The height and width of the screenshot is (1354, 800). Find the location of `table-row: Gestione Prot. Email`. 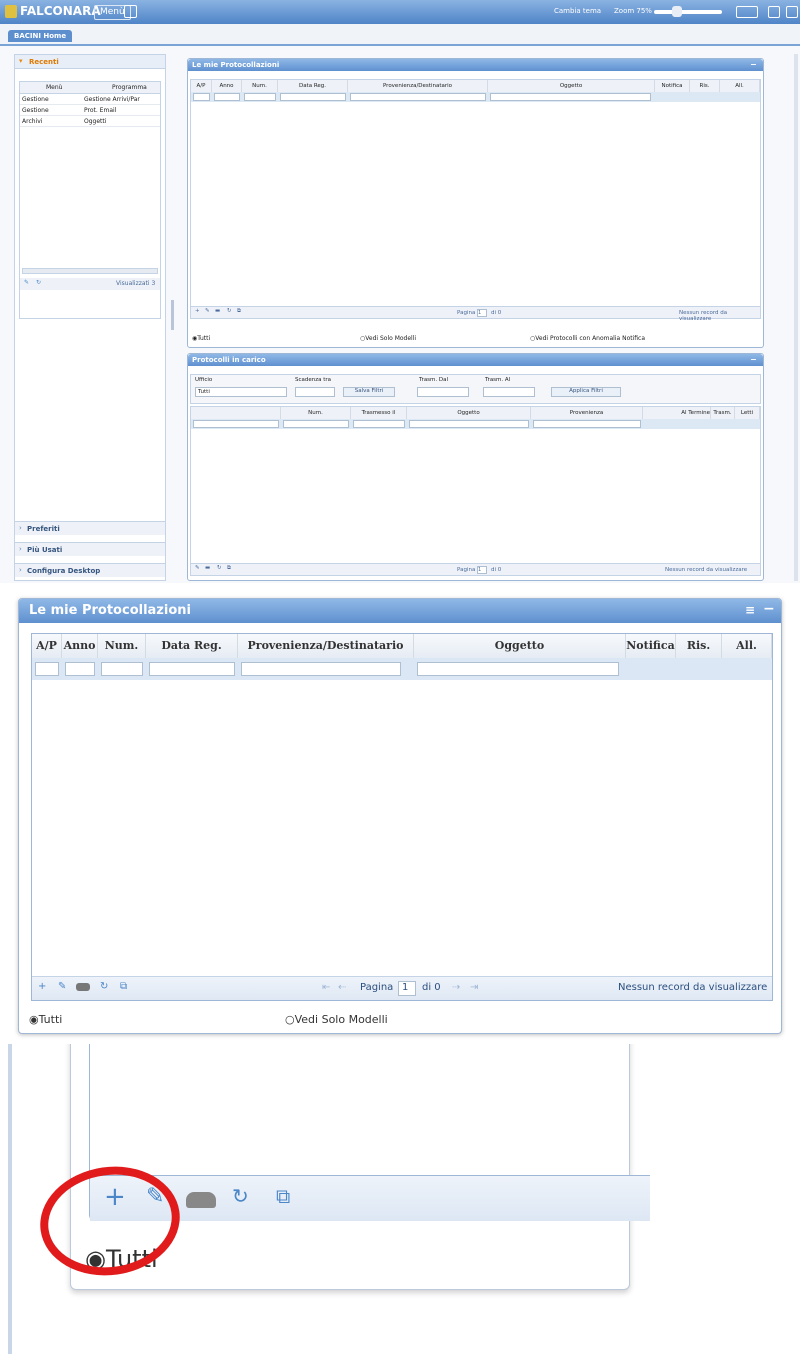

table-row: Gestione Prot. Email is located at coordinates (90, 110).